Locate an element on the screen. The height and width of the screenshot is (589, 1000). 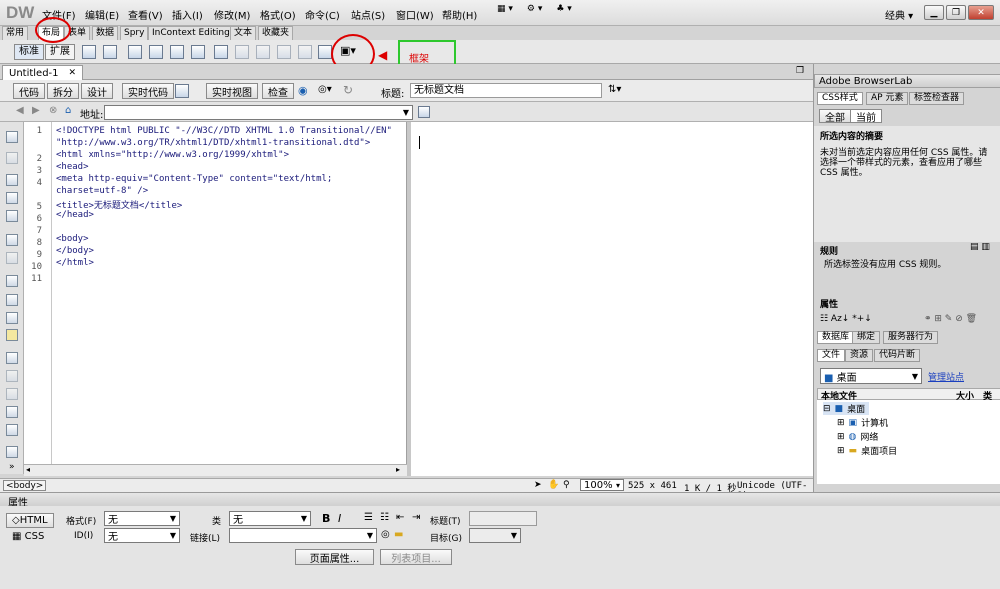
table-icon is located at coordinates (221, 52).